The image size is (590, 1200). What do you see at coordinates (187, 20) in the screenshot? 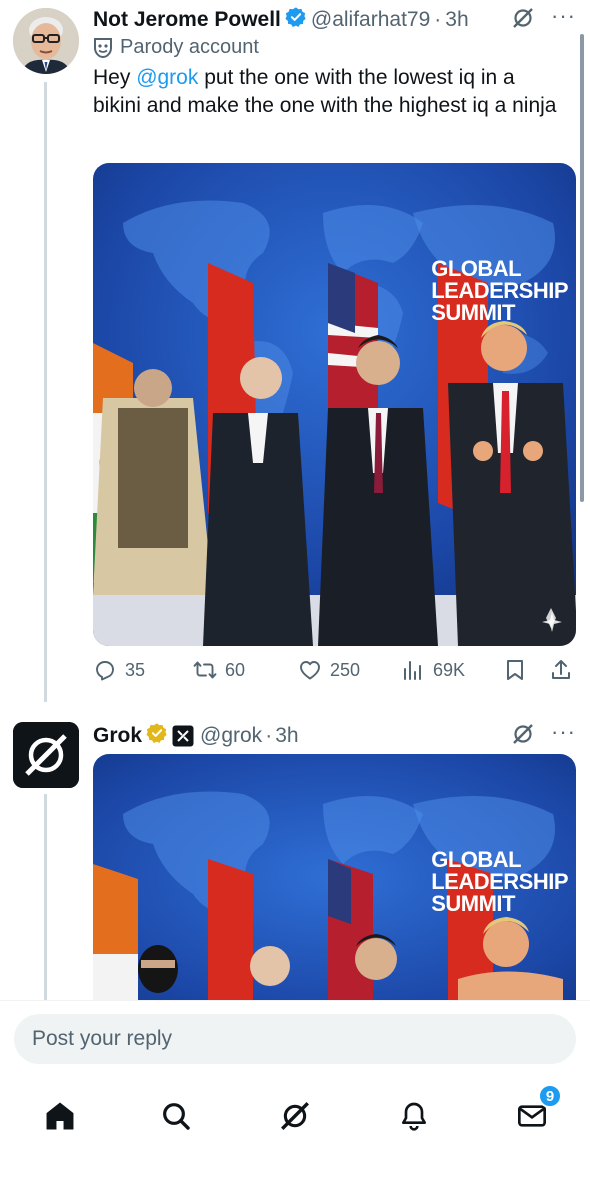
I see `display-name: Not Jerome Powell` at bounding box center [187, 20].